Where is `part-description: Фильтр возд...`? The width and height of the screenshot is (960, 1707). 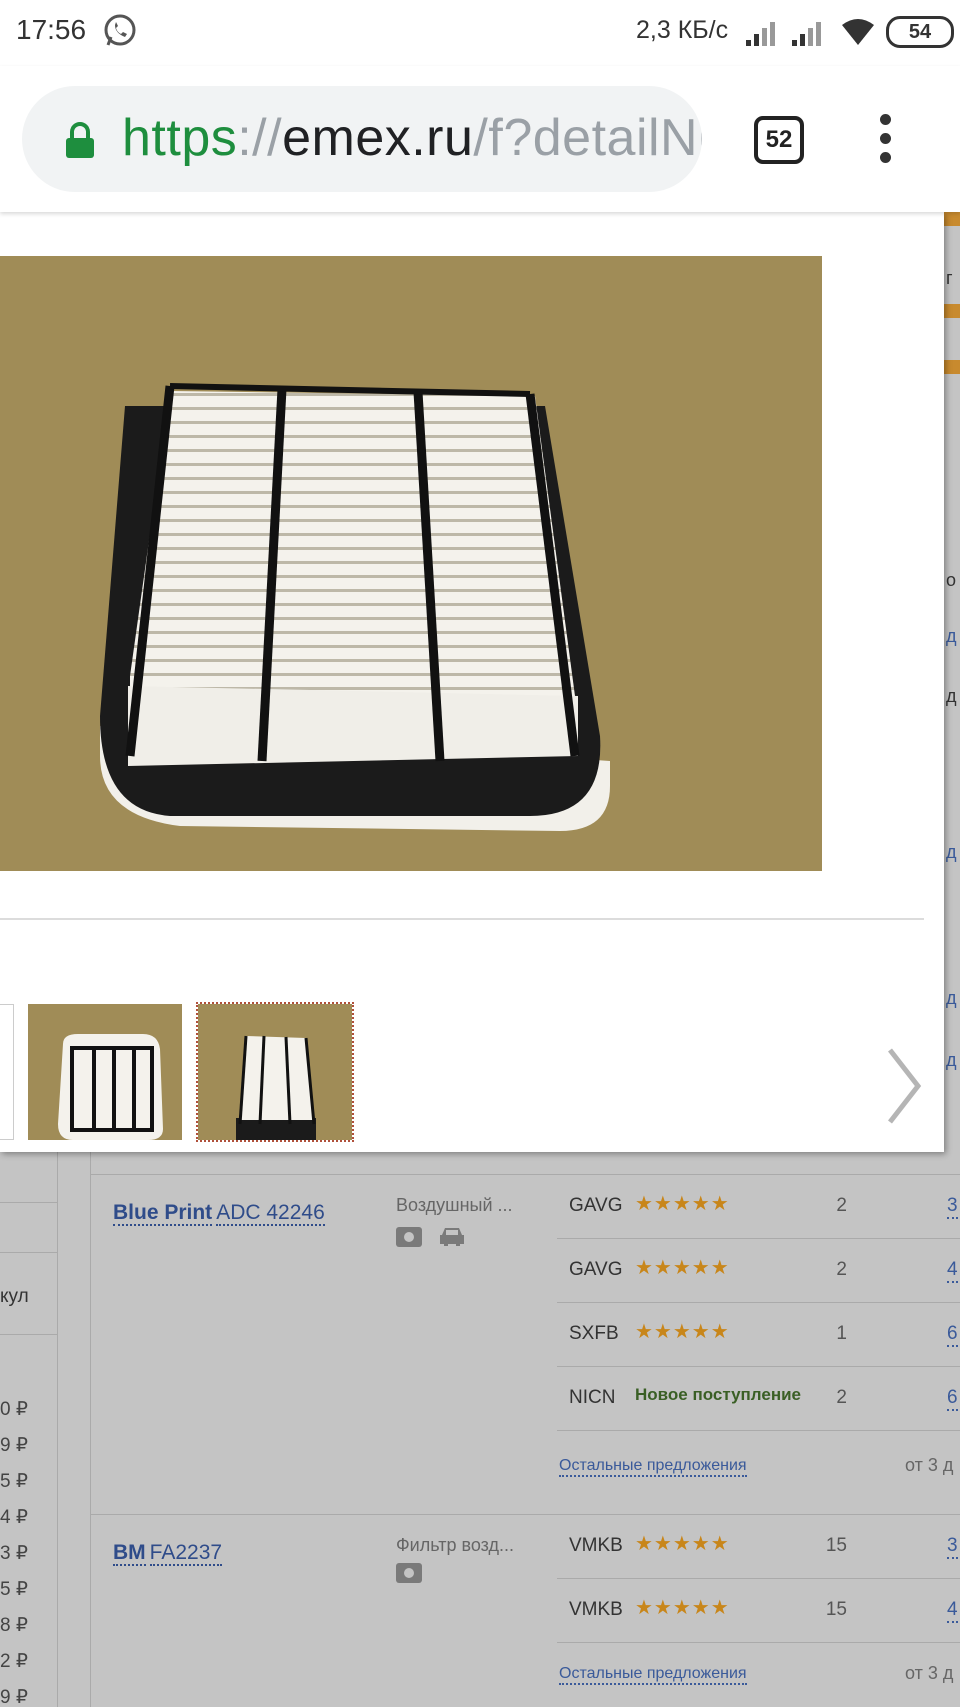 part-description: Фильтр возд... is located at coordinates (455, 1545).